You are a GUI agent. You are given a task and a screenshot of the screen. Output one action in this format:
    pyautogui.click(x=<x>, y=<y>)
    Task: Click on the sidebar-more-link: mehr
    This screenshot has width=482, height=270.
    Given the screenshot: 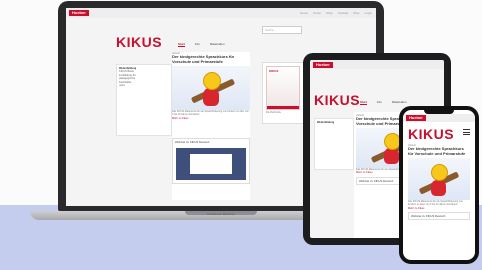 What is the action you would take?
    pyautogui.click(x=144, y=85)
    